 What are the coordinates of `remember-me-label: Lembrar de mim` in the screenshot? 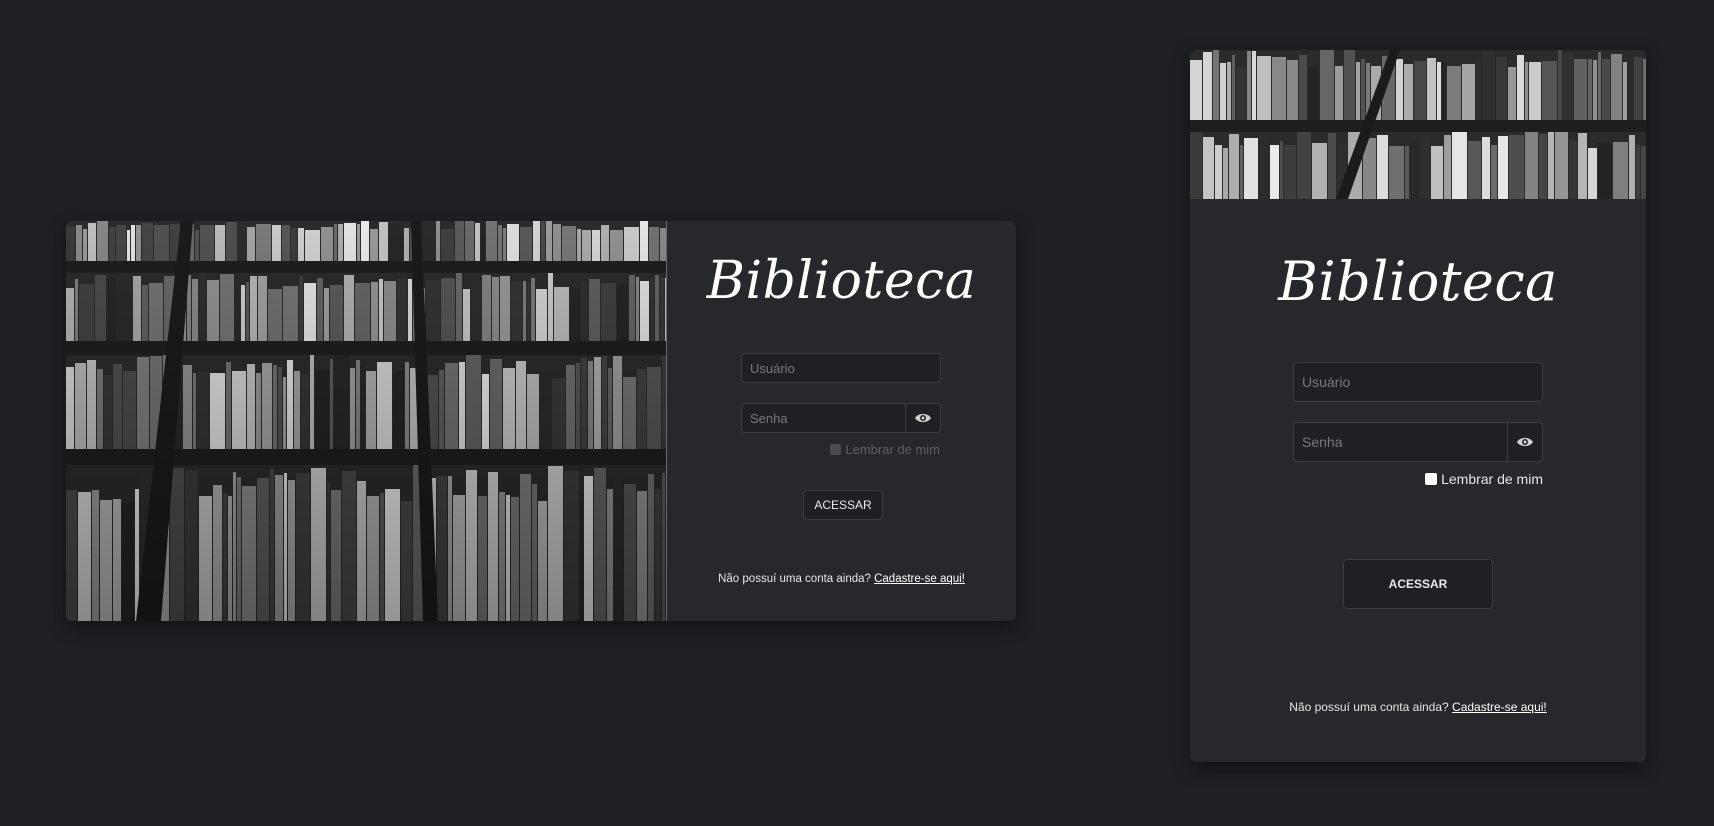 It's located at (1492, 479).